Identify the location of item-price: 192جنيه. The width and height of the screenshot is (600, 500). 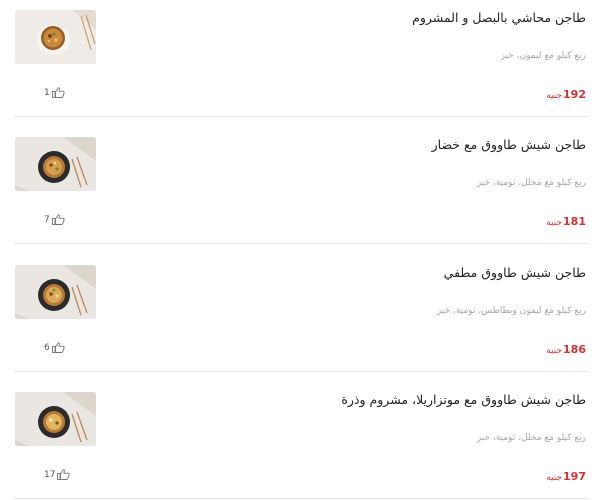
(566, 94).